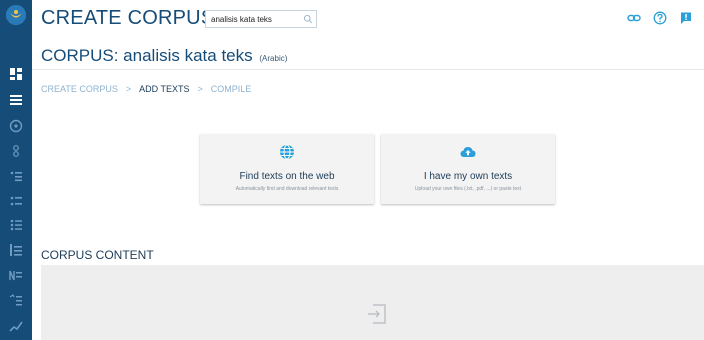 The height and width of the screenshot is (340, 704). I want to click on sidebar, so click(16, 170).